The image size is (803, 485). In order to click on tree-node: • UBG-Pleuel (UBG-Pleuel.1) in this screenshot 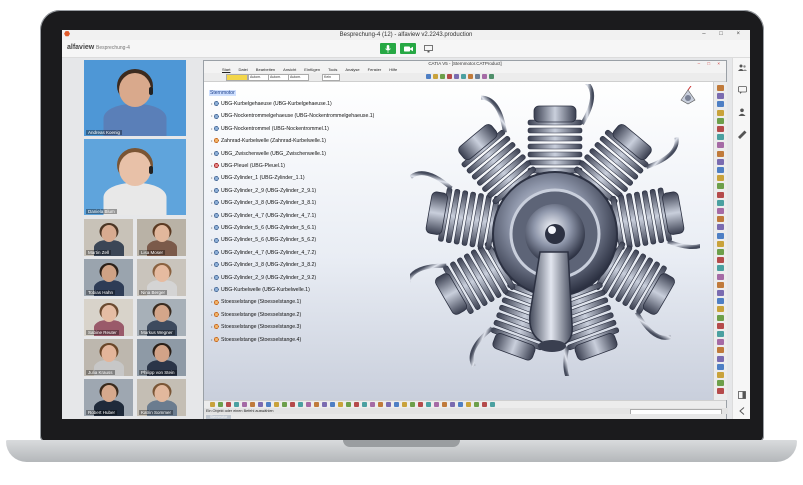, I will do `click(248, 165)`.